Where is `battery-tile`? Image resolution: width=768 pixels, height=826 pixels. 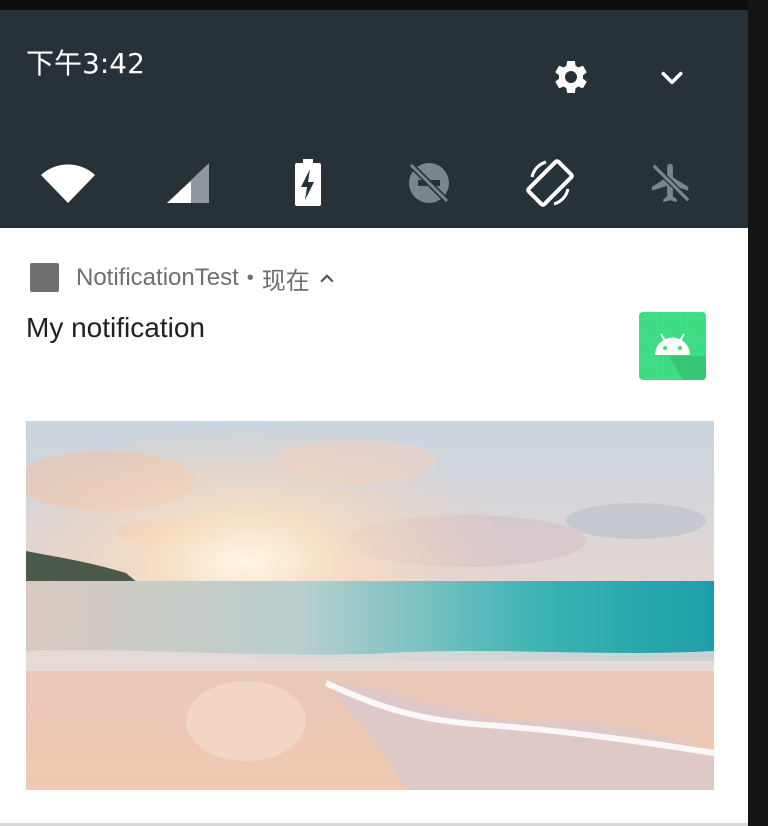
battery-tile is located at coordinates (308, 183).